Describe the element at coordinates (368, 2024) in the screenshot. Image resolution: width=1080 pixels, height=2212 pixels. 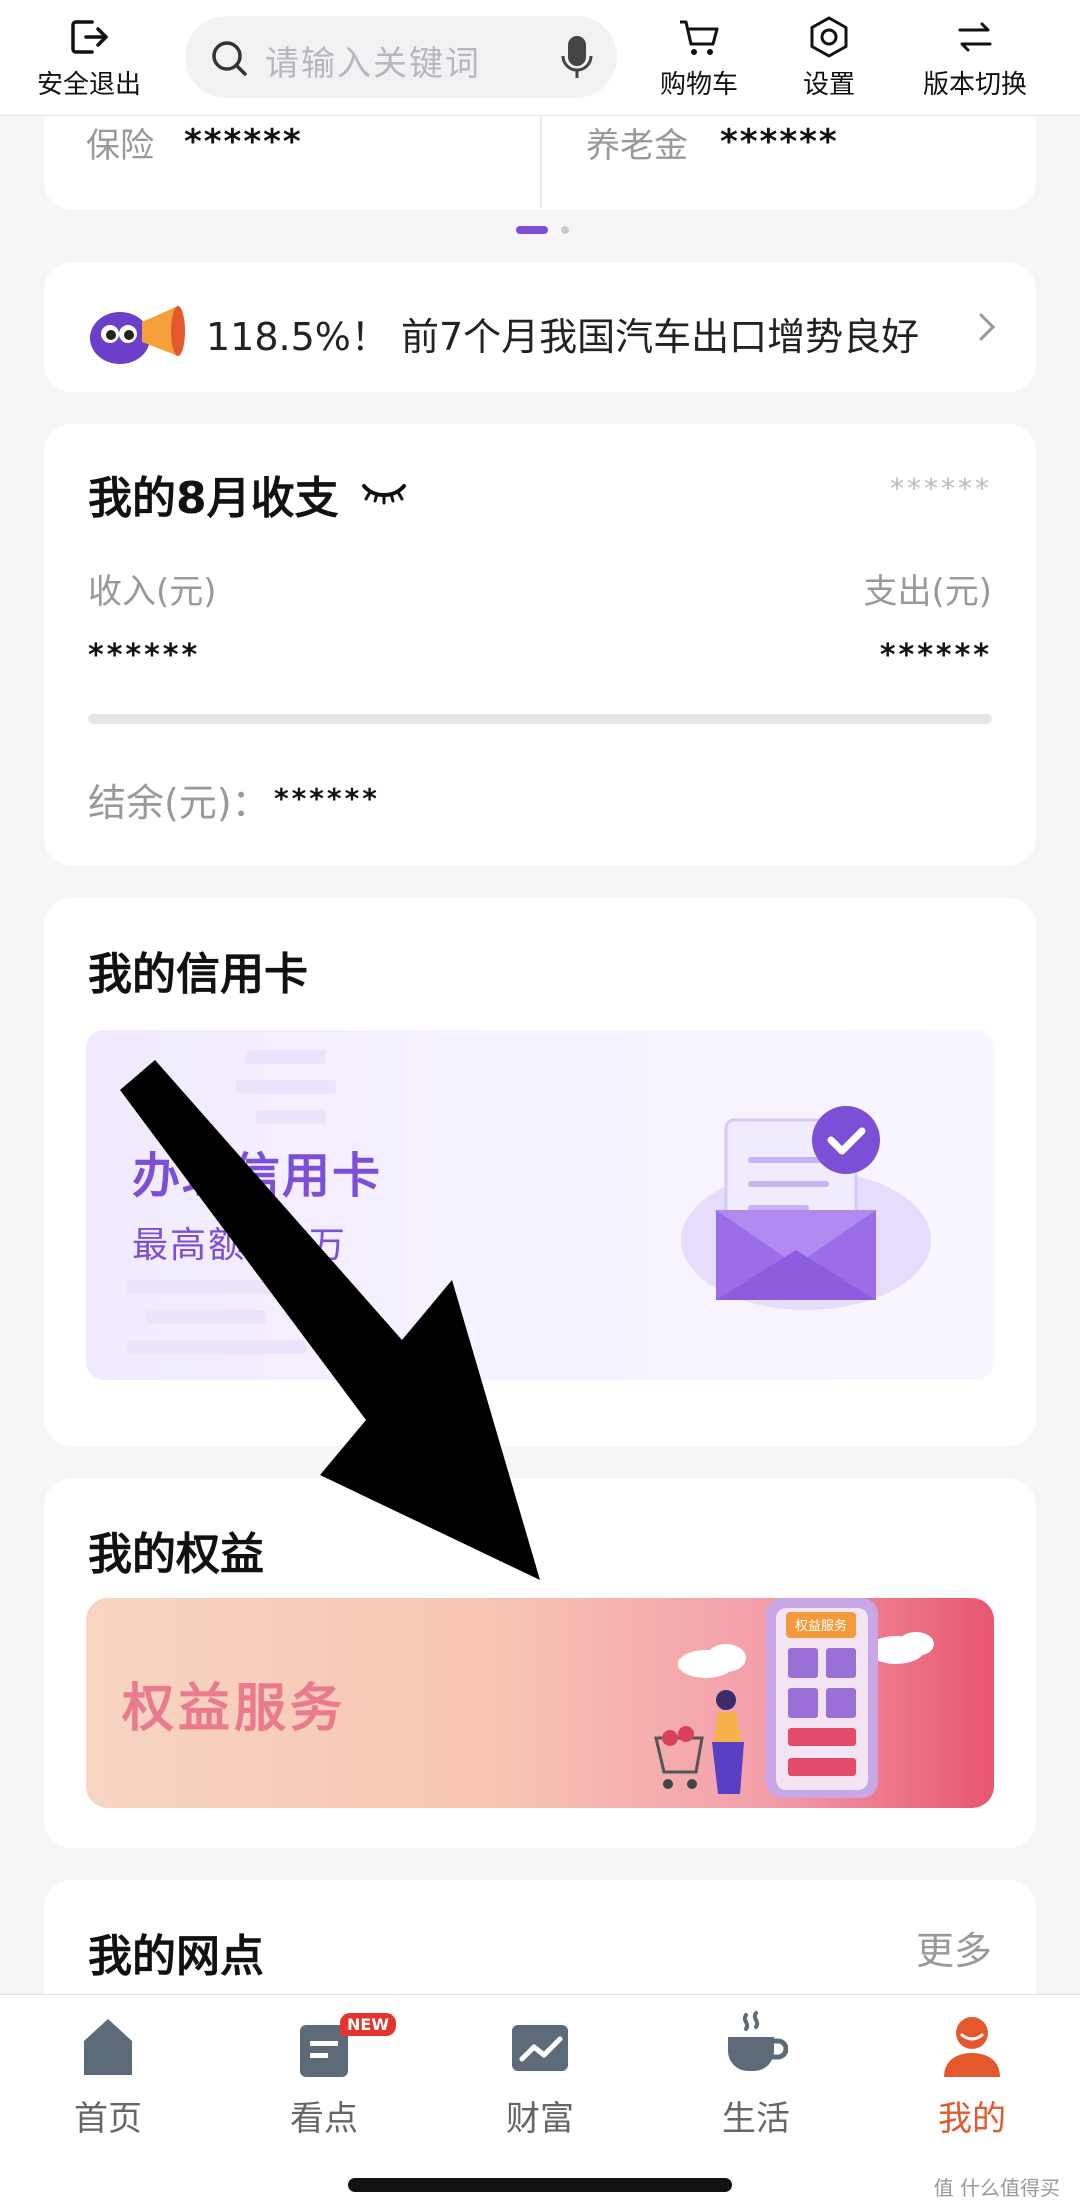
I see `new-badge: NEW` at that location.